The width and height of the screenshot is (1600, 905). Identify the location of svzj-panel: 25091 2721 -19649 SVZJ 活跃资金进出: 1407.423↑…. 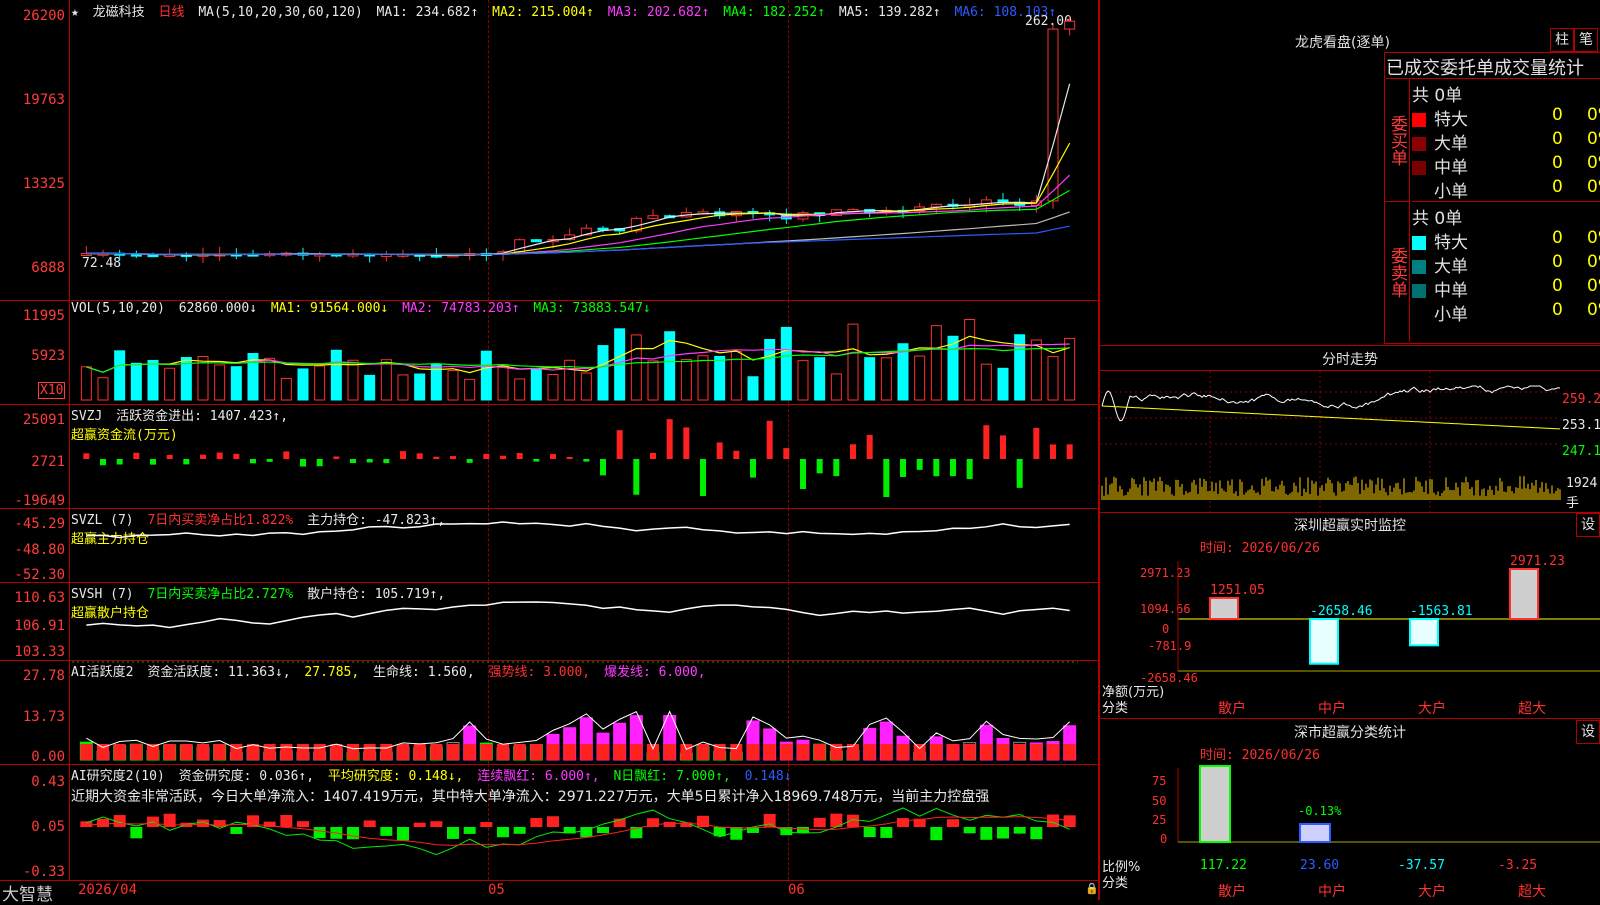
(550, 456).